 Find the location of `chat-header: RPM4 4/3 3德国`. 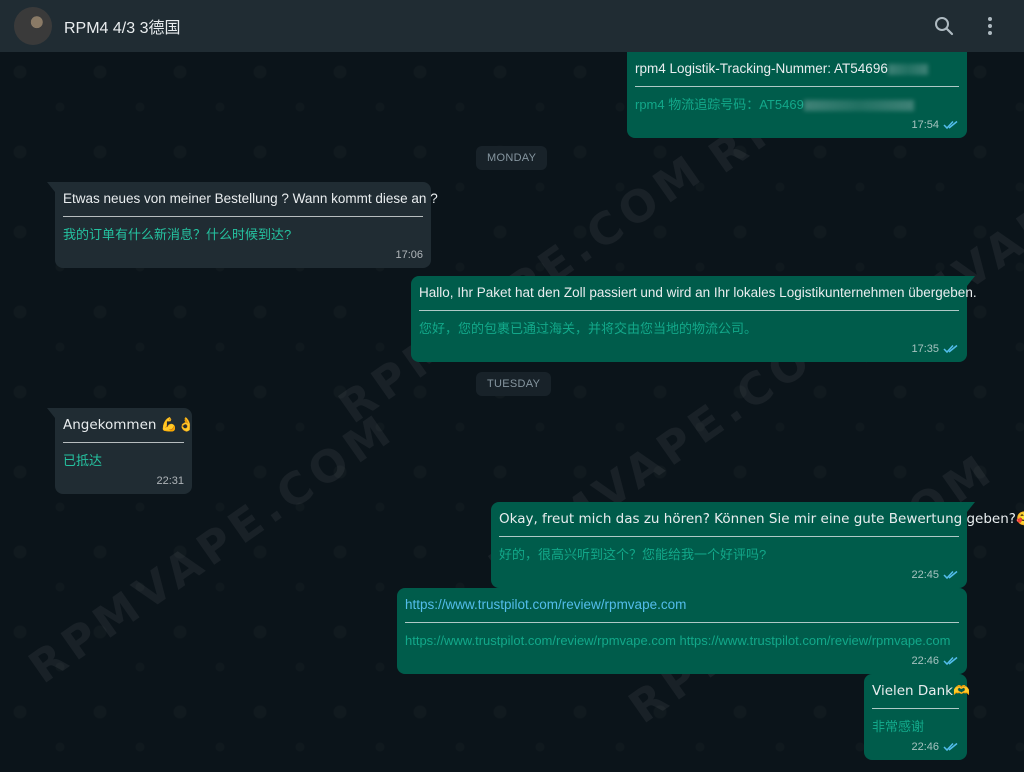

chat-header: RPM4 4/3 3德国 is located at coordinates (512, 26).